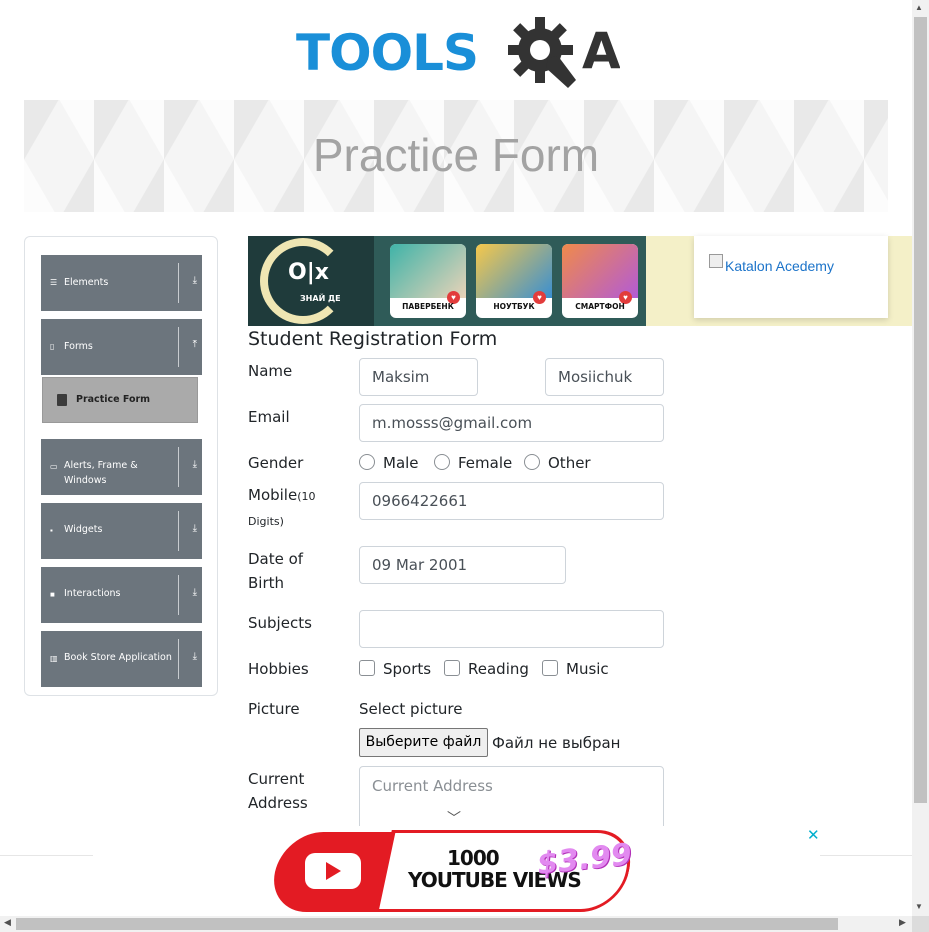  What do you see at coordinates (83, 529) in the screenshot?
I see `sidebar-group-label: Widgets` at bounding box center [83, 529].